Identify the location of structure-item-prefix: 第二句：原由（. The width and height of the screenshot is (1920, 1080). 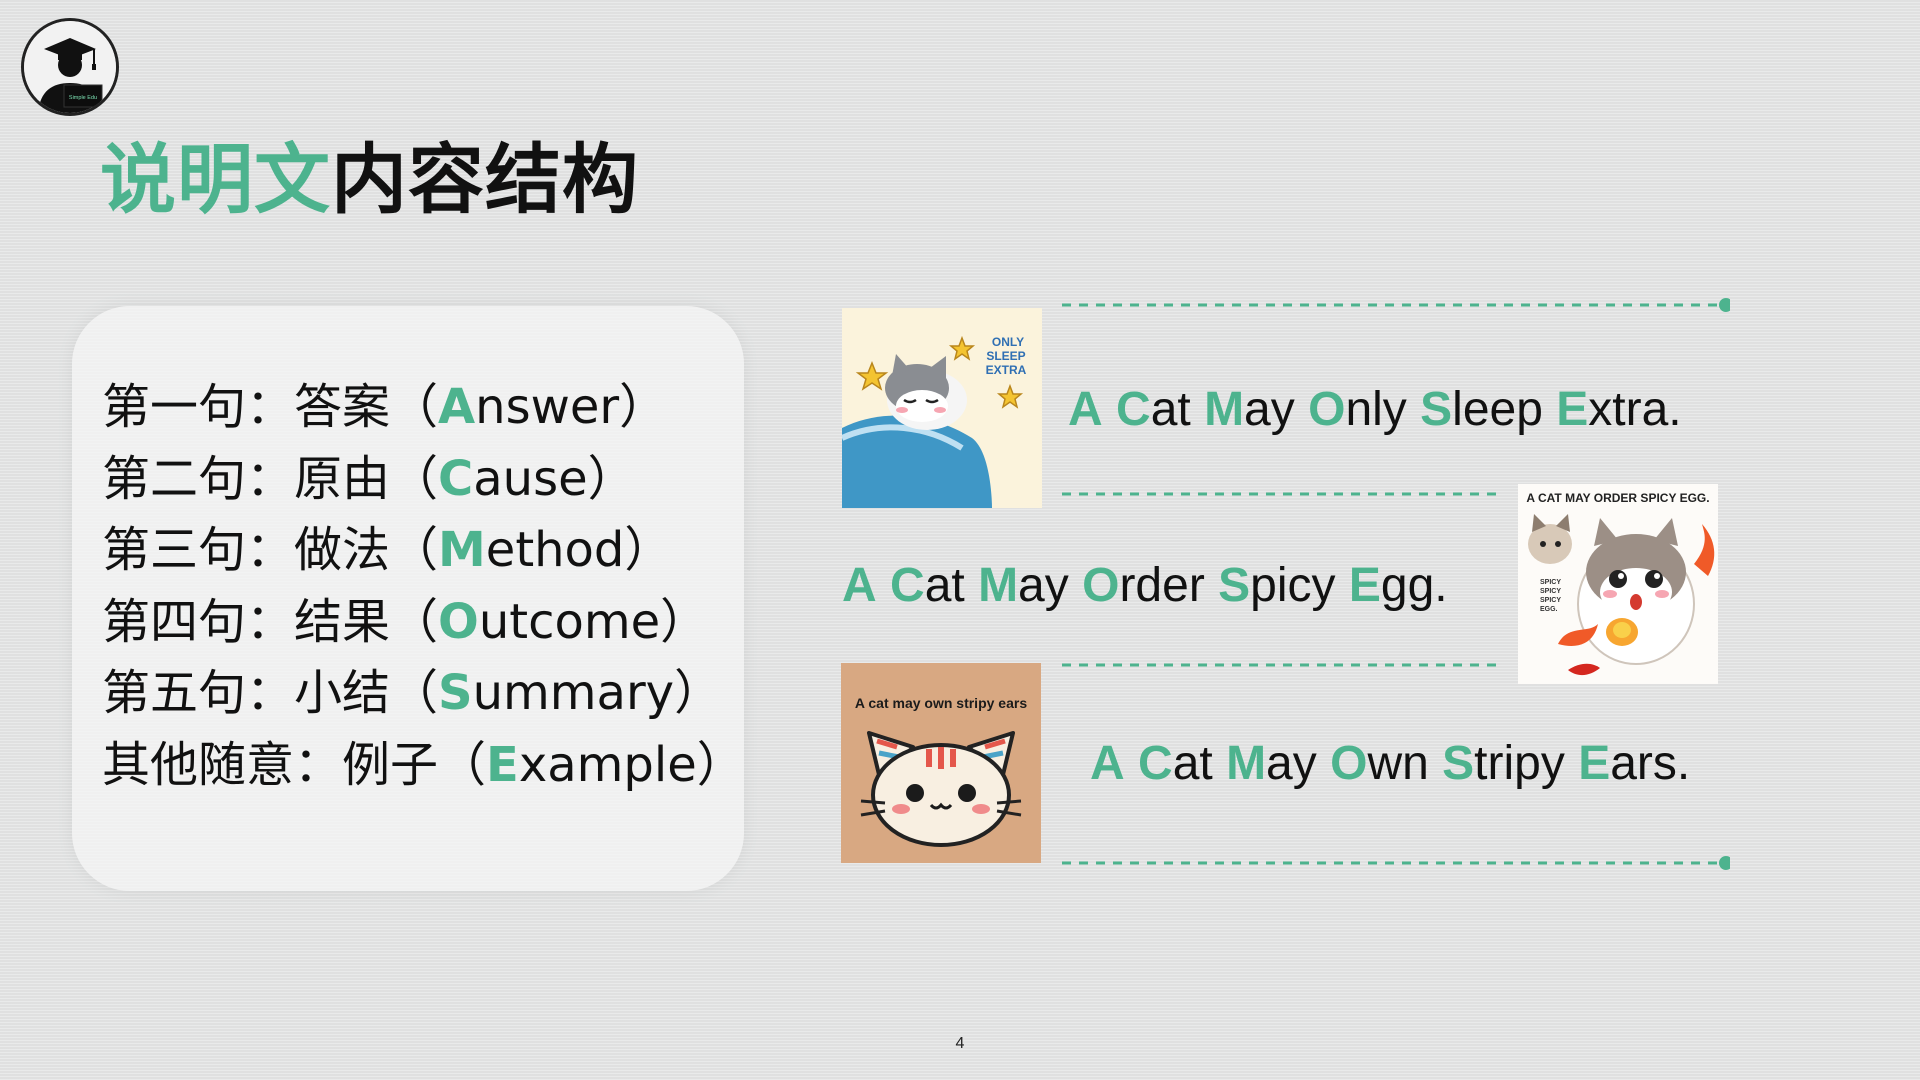
(270, 478).